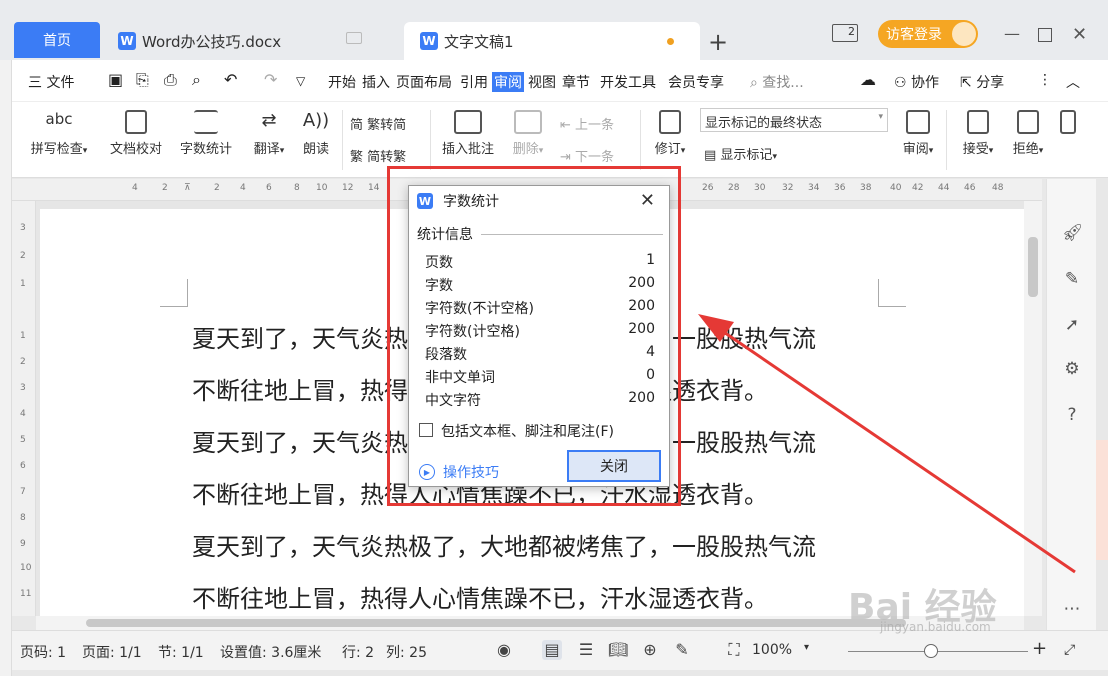  I want to click on next-comment-button: ⇥ 下一条, so click(587, 155).